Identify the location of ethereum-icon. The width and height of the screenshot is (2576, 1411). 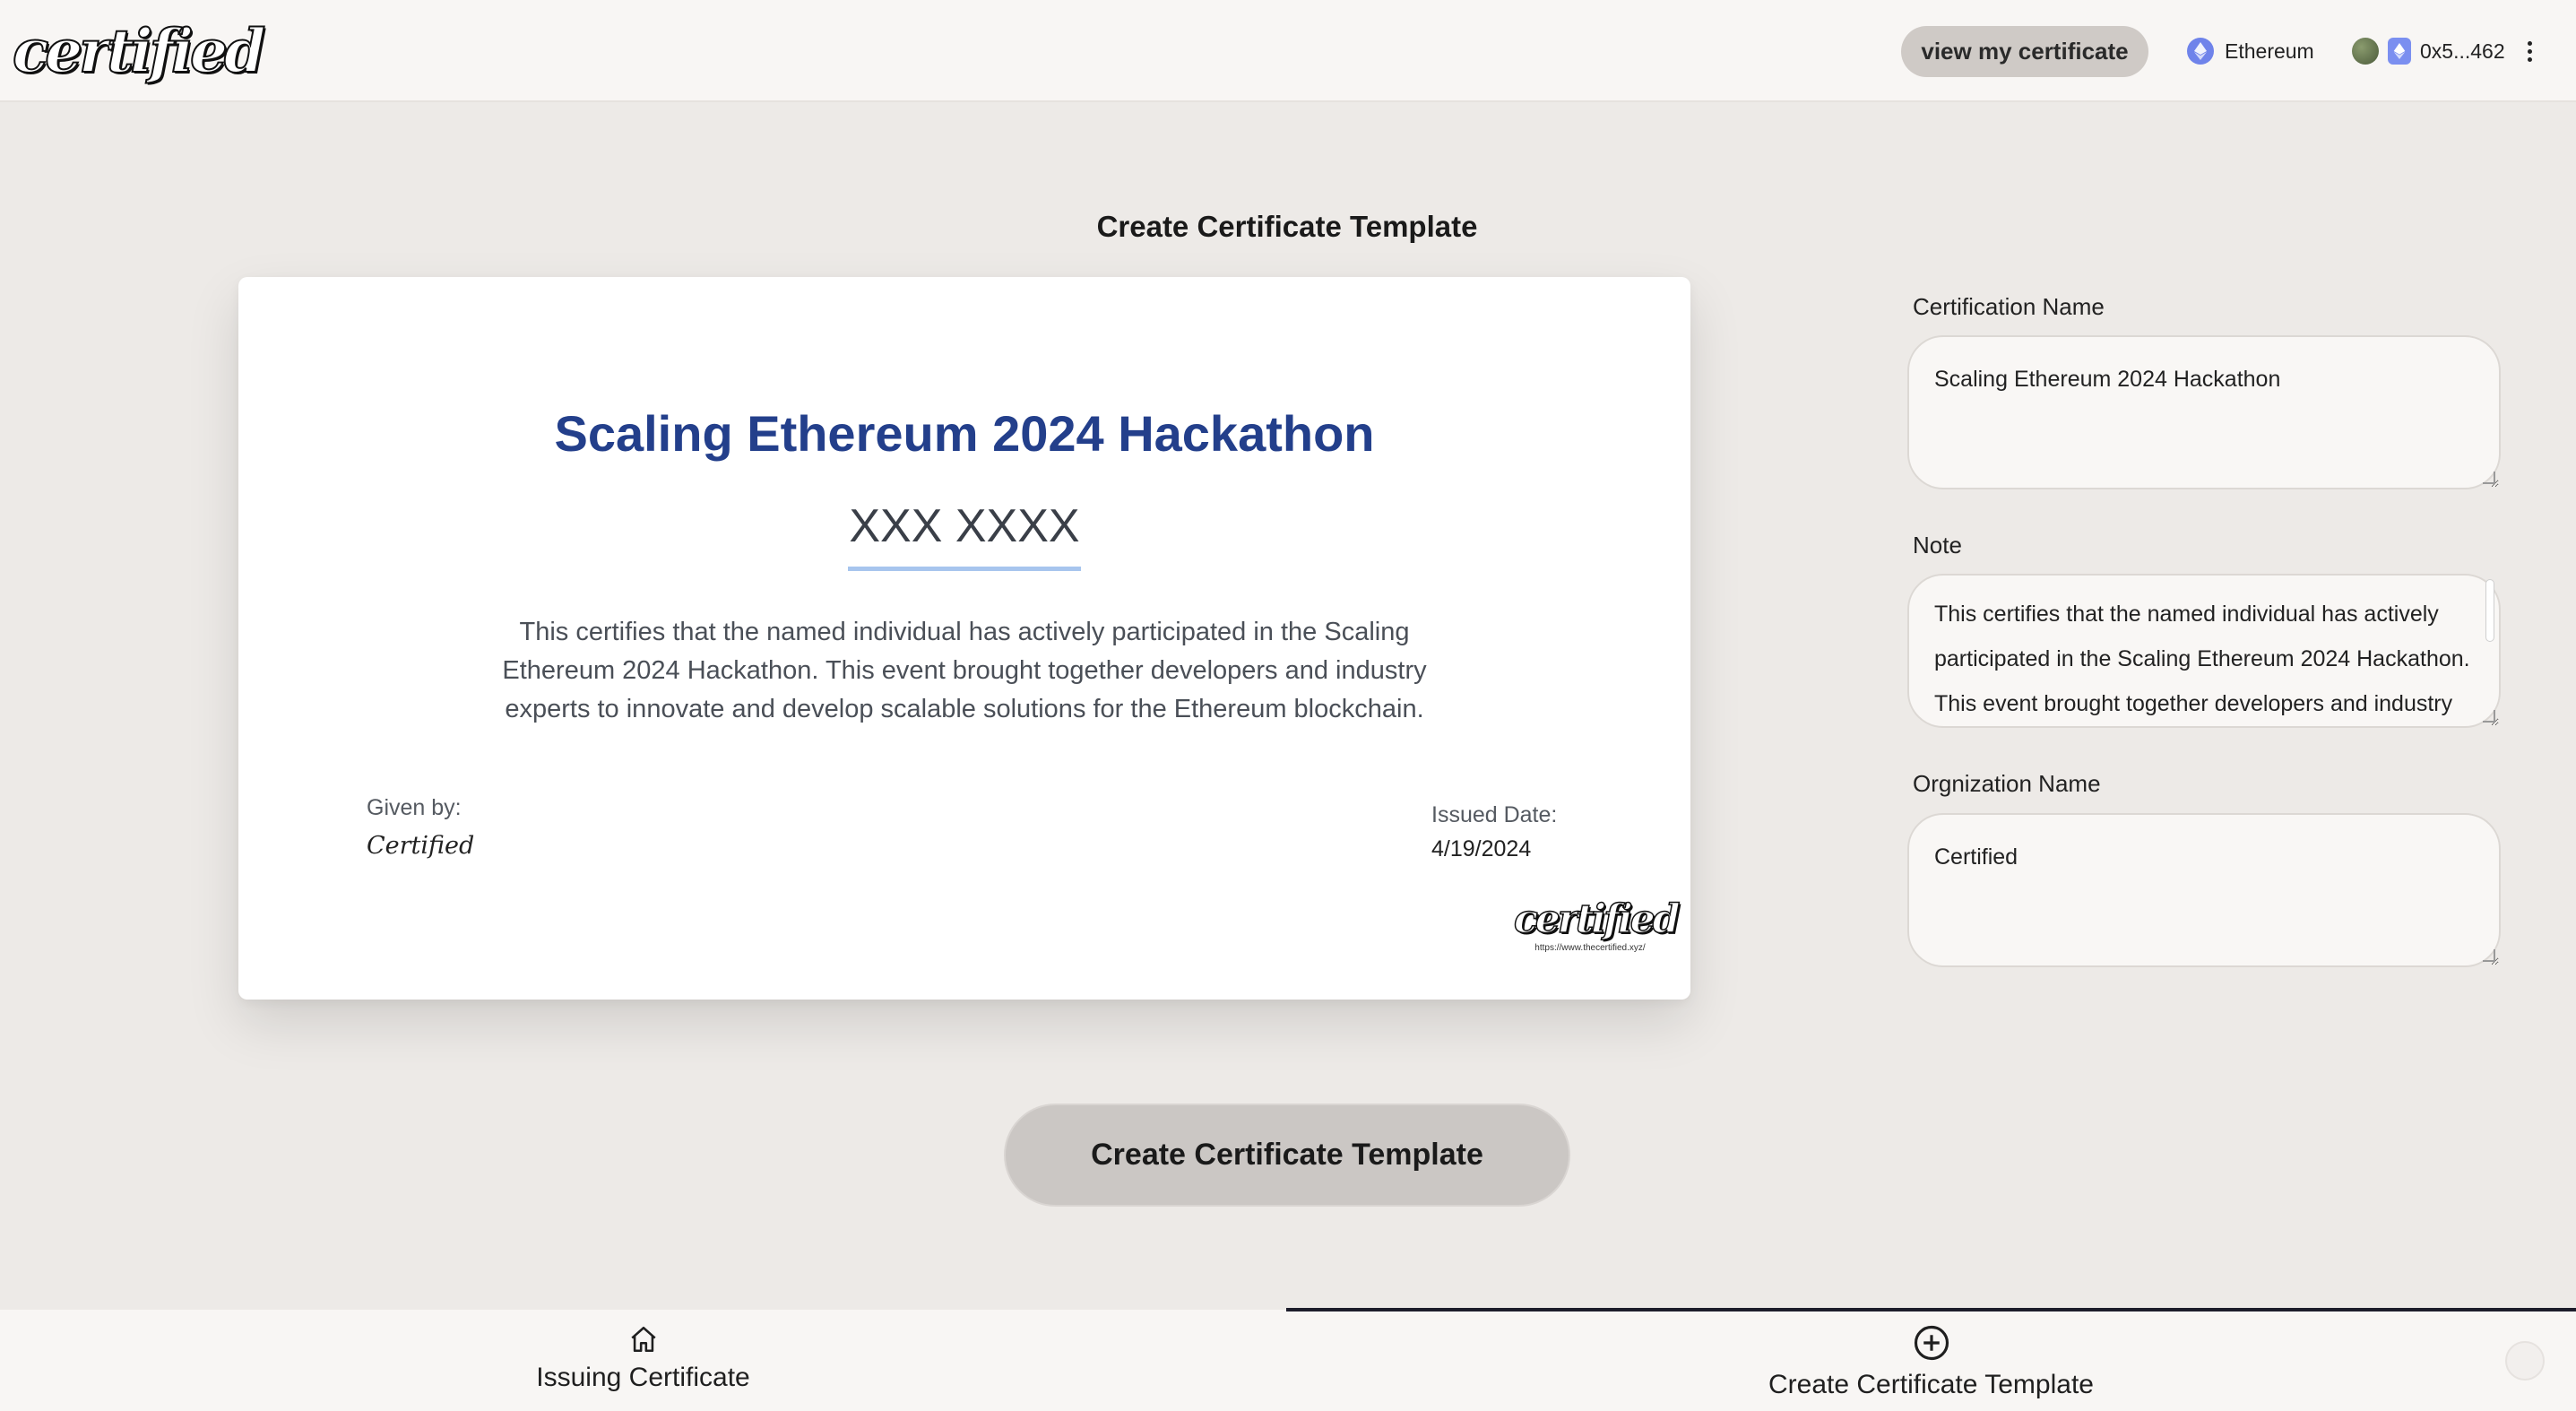
(2200, 51).